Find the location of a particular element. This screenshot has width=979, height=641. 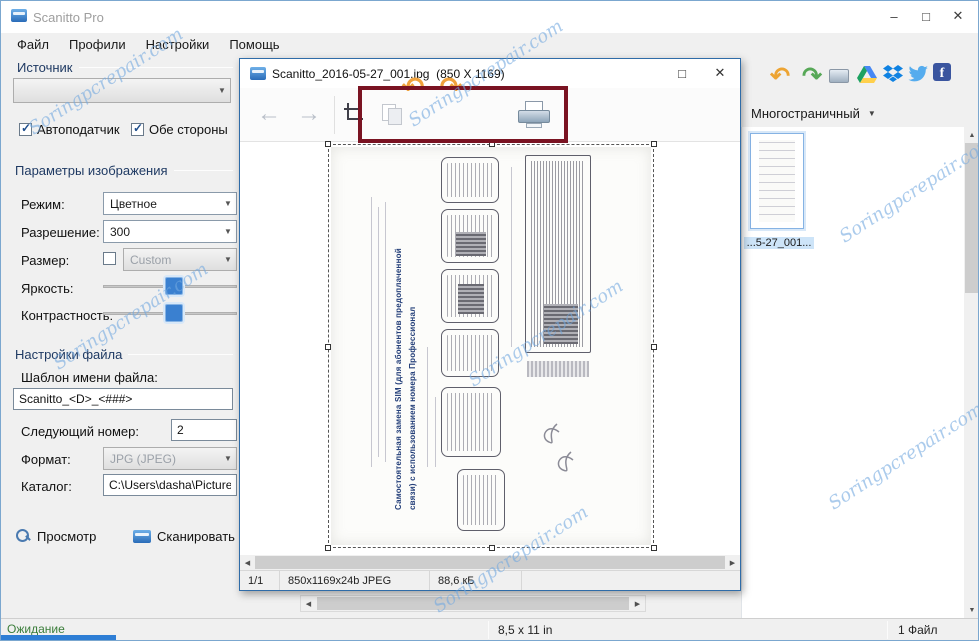

dropbox-button is located at coordinates (893, 74).